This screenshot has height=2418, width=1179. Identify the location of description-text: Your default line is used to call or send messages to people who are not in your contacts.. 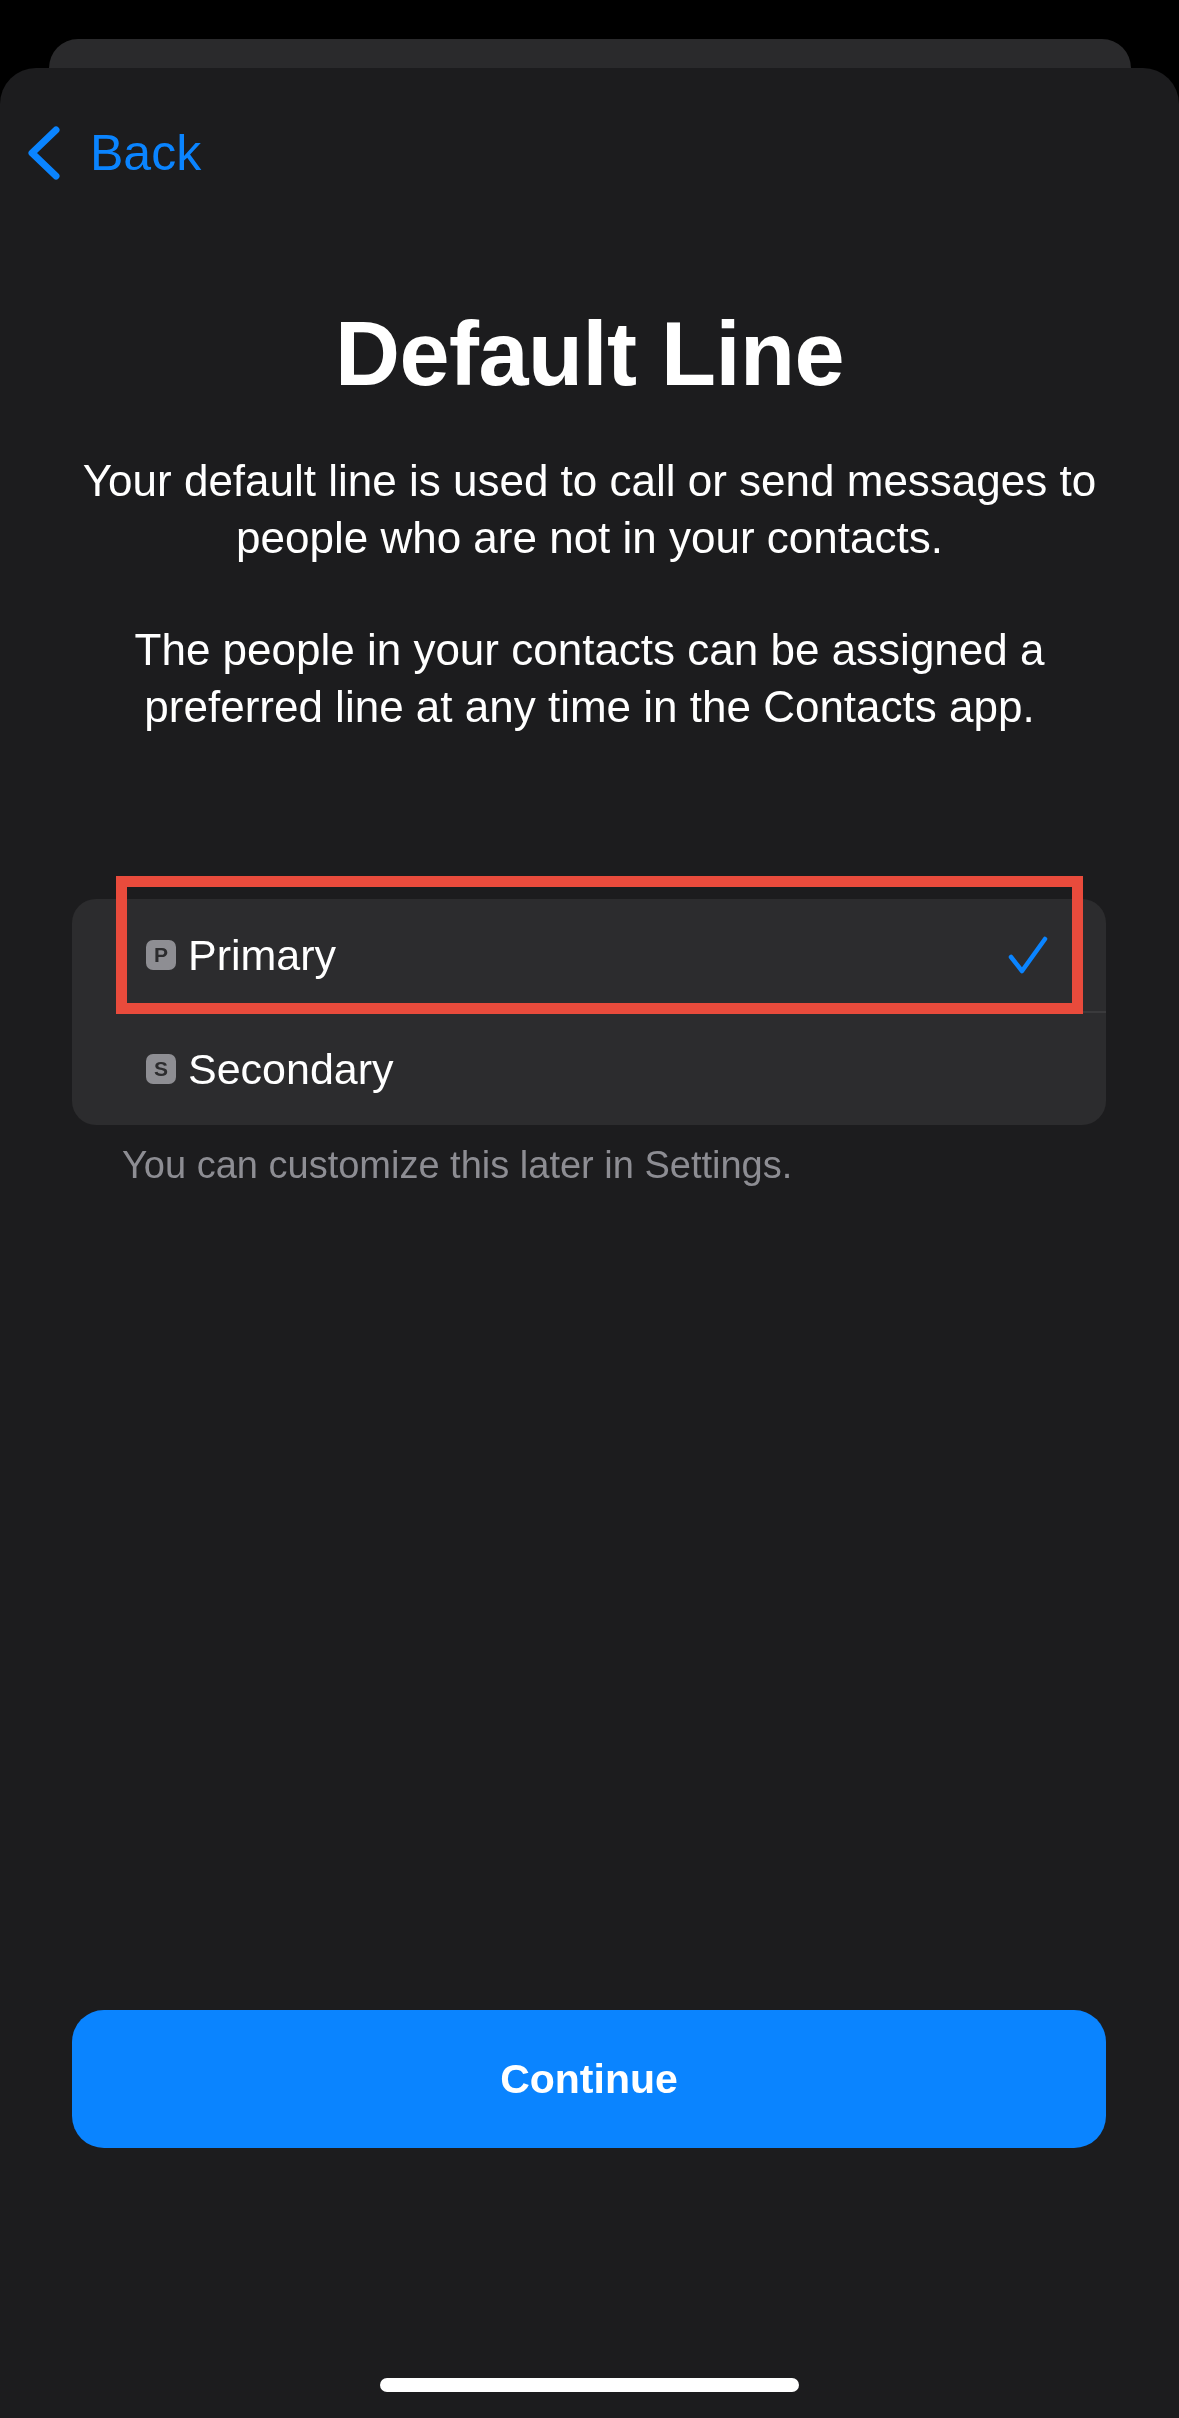
(589, 509).